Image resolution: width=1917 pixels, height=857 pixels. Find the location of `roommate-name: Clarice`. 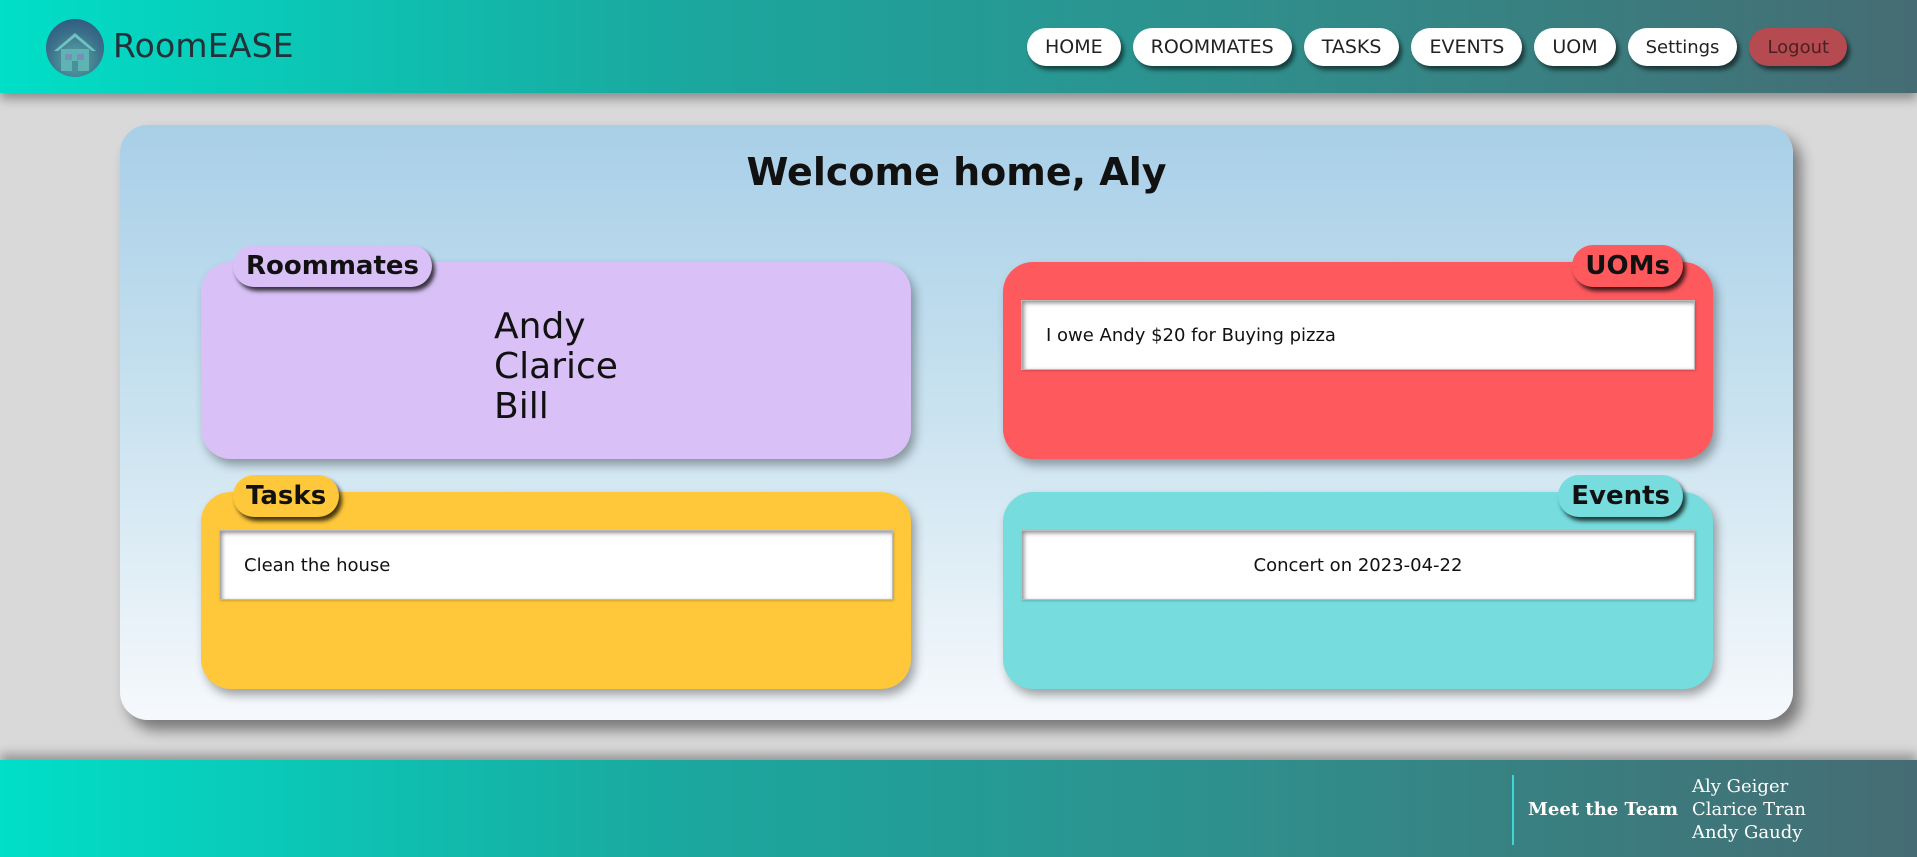

roommate-name: Clarice is located at coordinates (556, 366).